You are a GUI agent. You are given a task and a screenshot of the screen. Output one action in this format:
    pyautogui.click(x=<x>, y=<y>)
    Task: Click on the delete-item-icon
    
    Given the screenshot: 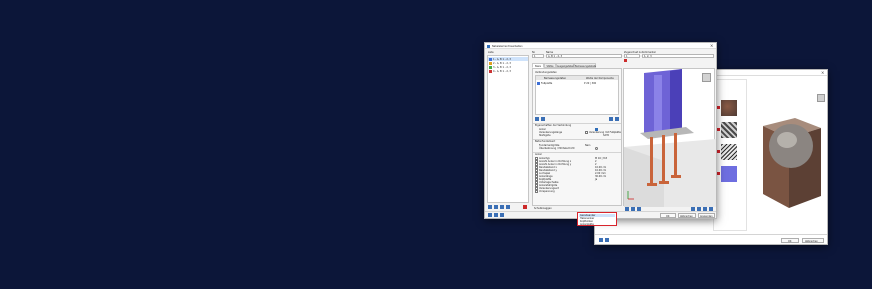 What is the action you would take?
    pyautogui.click(x=525, y=207)
    